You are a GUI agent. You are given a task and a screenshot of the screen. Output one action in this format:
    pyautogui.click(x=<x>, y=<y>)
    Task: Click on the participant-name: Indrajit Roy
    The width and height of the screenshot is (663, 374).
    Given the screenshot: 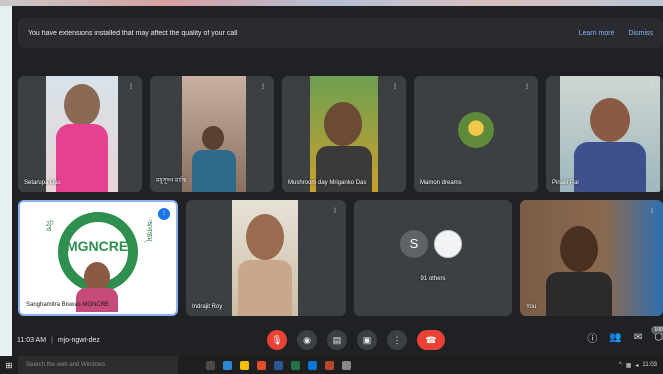 What is the action you would take?
    pyautogui.click(x=207, y=307)
    